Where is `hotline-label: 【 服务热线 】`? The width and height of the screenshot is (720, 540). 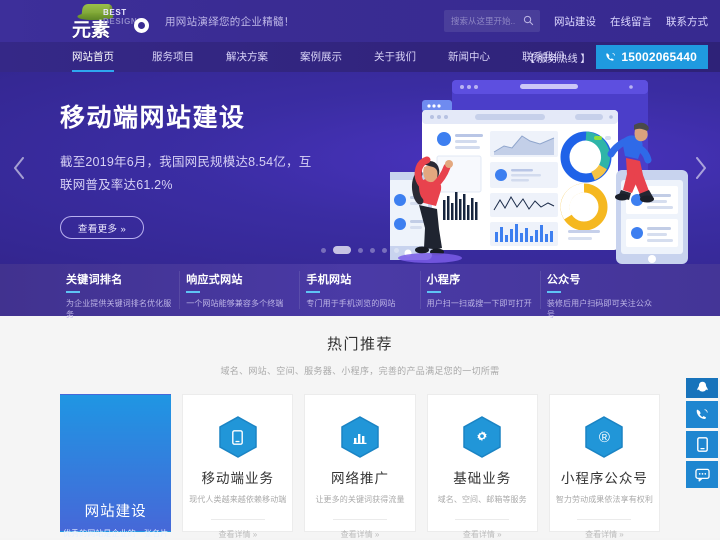
hotline-label: 【 服务热线 】 is located at coordinates (557, 59).